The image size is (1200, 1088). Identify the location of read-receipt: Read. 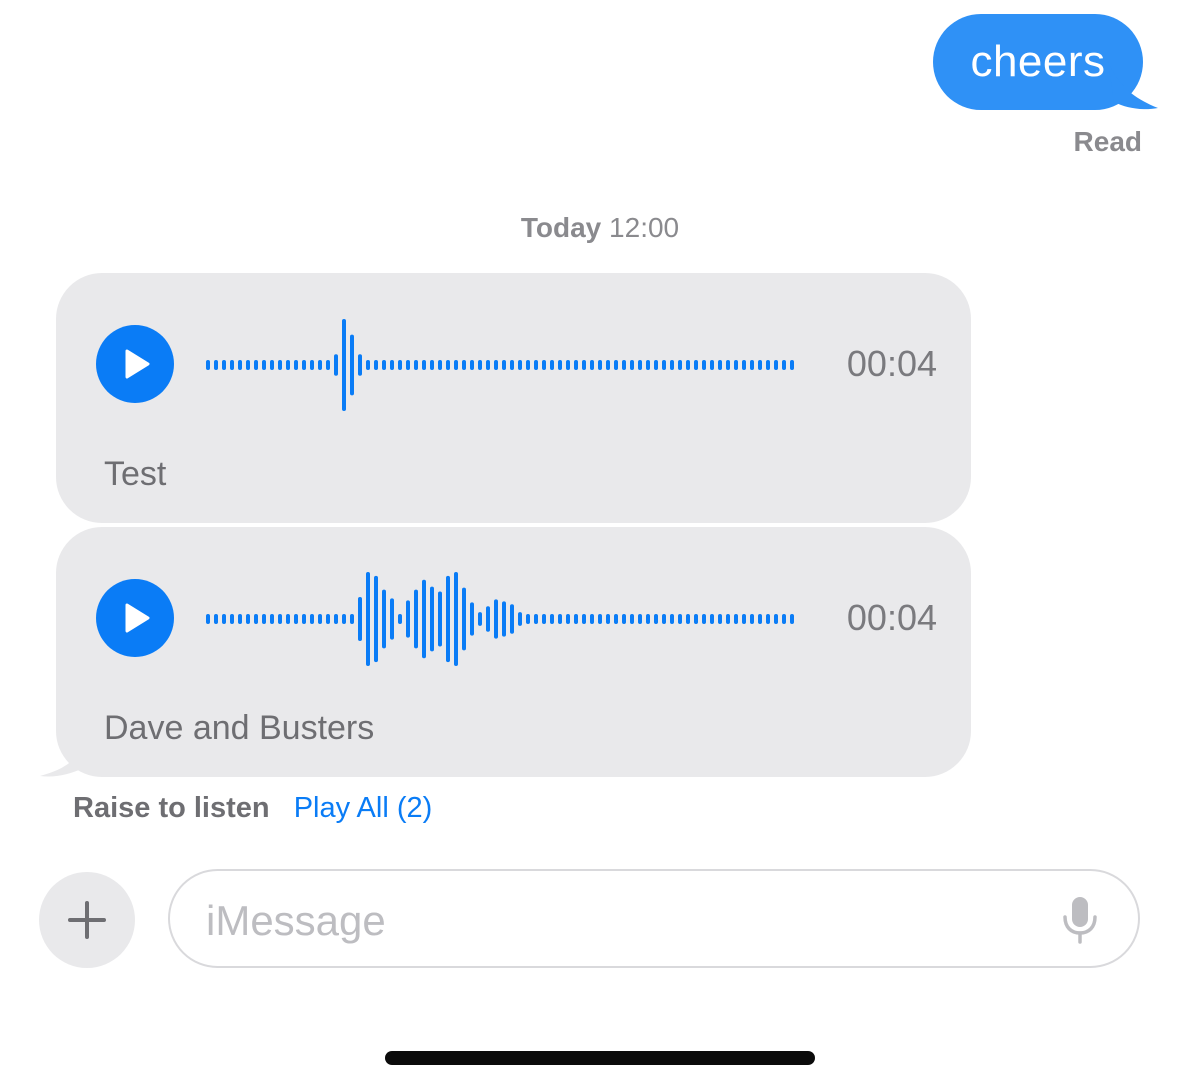
(1107, 141).